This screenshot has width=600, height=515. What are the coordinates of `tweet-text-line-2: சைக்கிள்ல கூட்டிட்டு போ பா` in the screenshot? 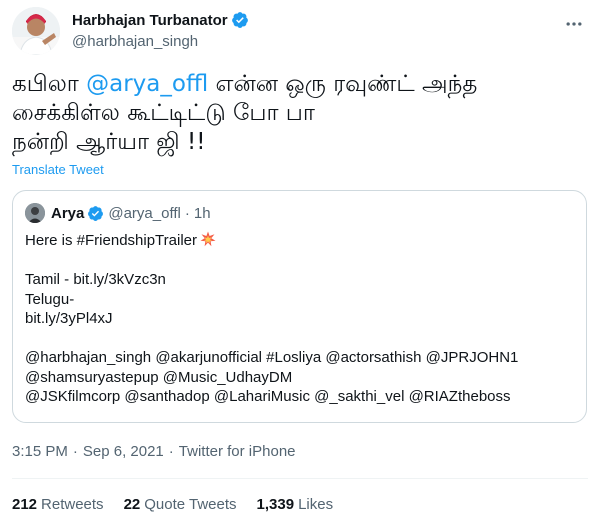 It's located at (163, 113).